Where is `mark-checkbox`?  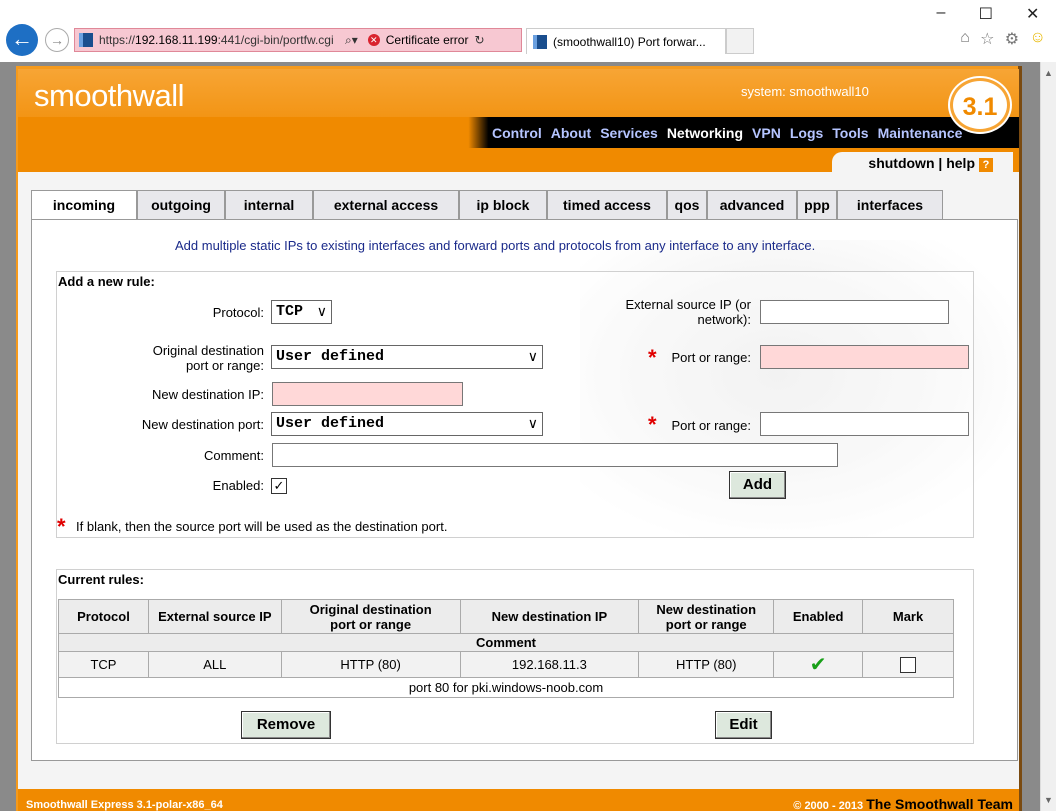
mark-checkbox is located at coordinates (908, 665).